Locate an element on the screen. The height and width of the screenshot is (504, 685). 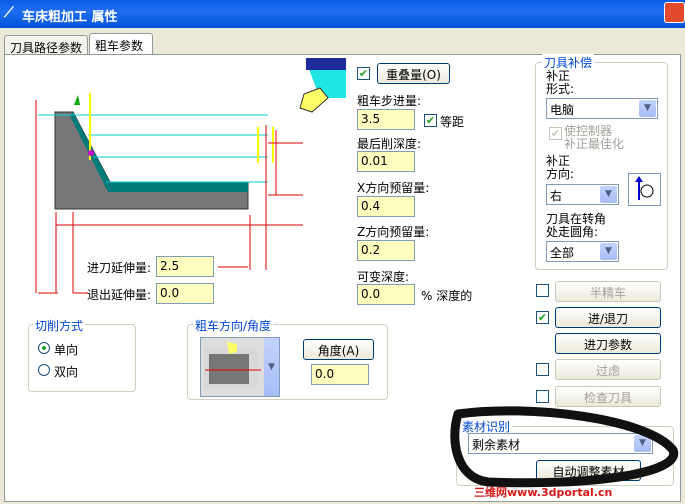
variable-depth-input: 0.0 is located at coordinates (386, 294).